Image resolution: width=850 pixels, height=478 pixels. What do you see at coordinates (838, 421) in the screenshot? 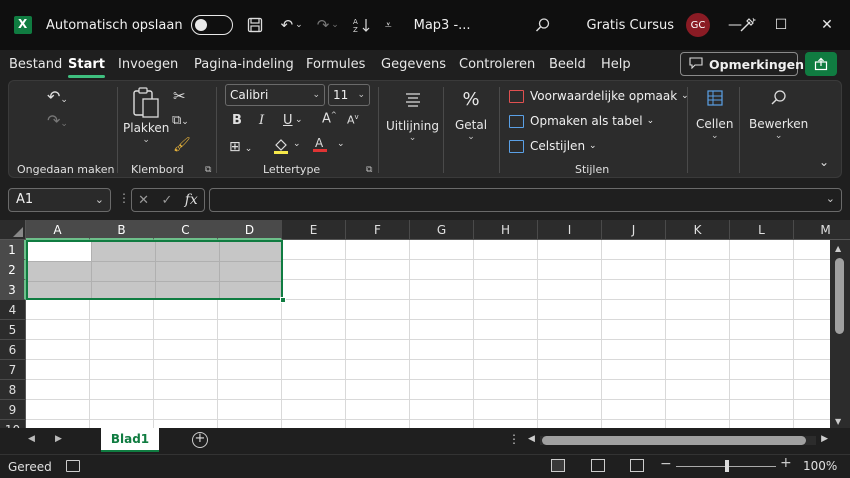
I see `scroll-down-icon: ▼` at bounding box center [838, 421].